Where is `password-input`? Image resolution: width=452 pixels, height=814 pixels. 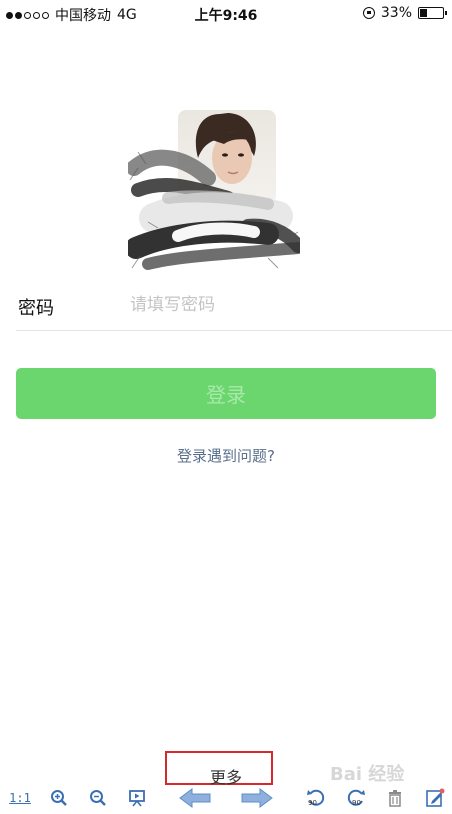 password-input is located at coordinates (280, 305).